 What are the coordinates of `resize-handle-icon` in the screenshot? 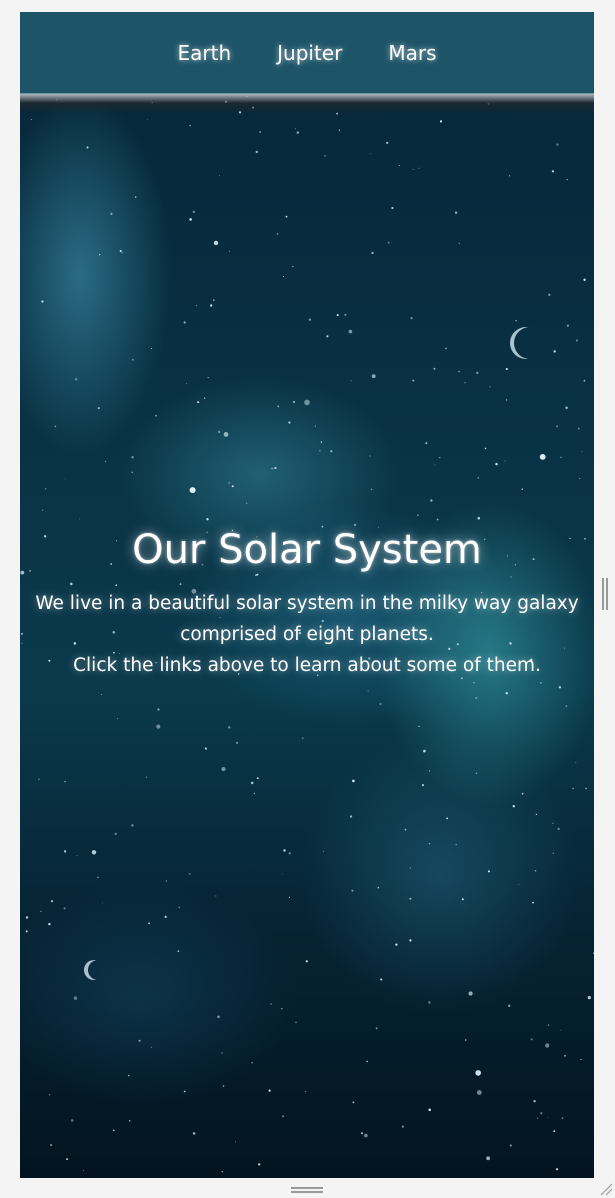 It's located at (606, 1189).